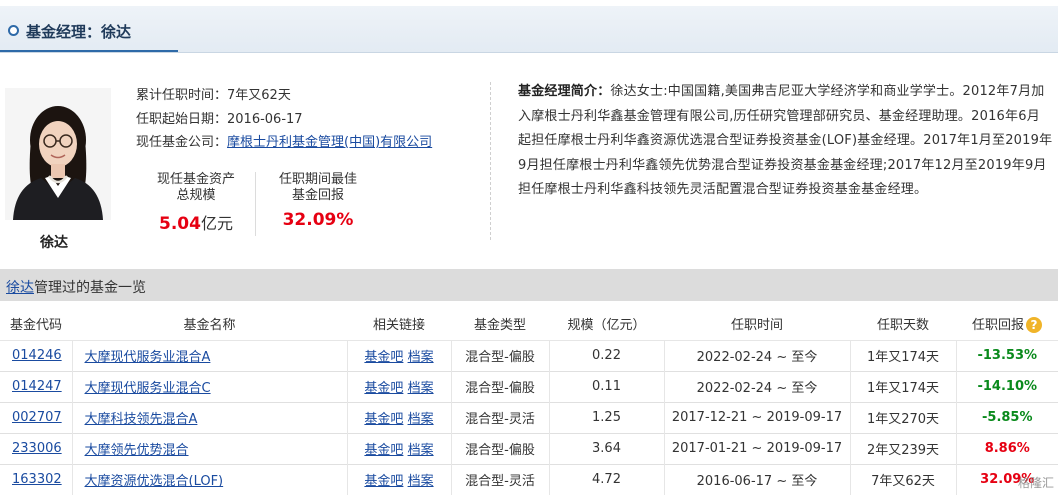 The width and height of the screenshot is (1058, 499). I want to click on fund-name-link: 大摩领先优势混合, so click(137, 450).